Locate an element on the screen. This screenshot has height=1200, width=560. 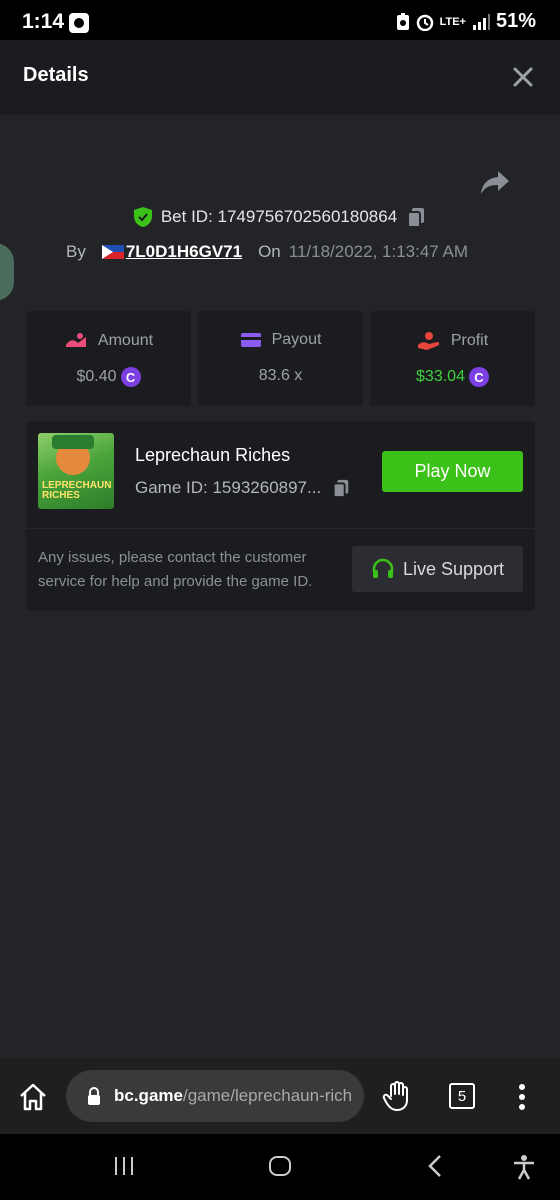
home-button-icon is located at coordinates (280, 1166).